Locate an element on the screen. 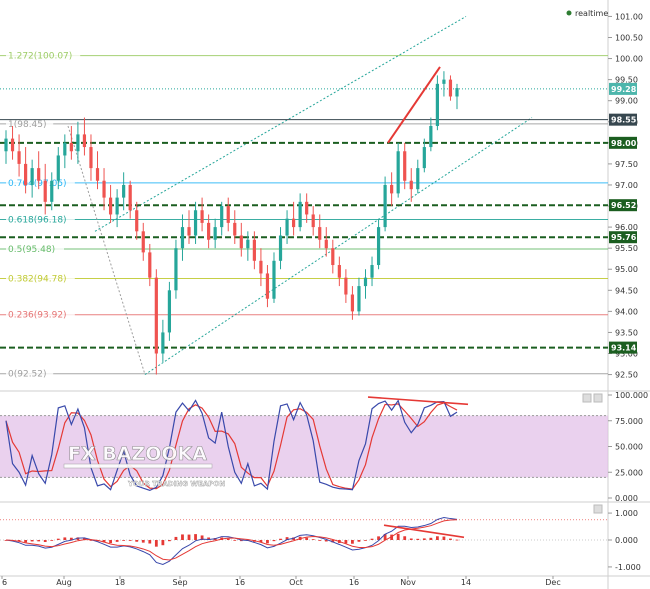 The image size is (650, 589). time-tick-label: Sep is located at coordinates (179, 582).